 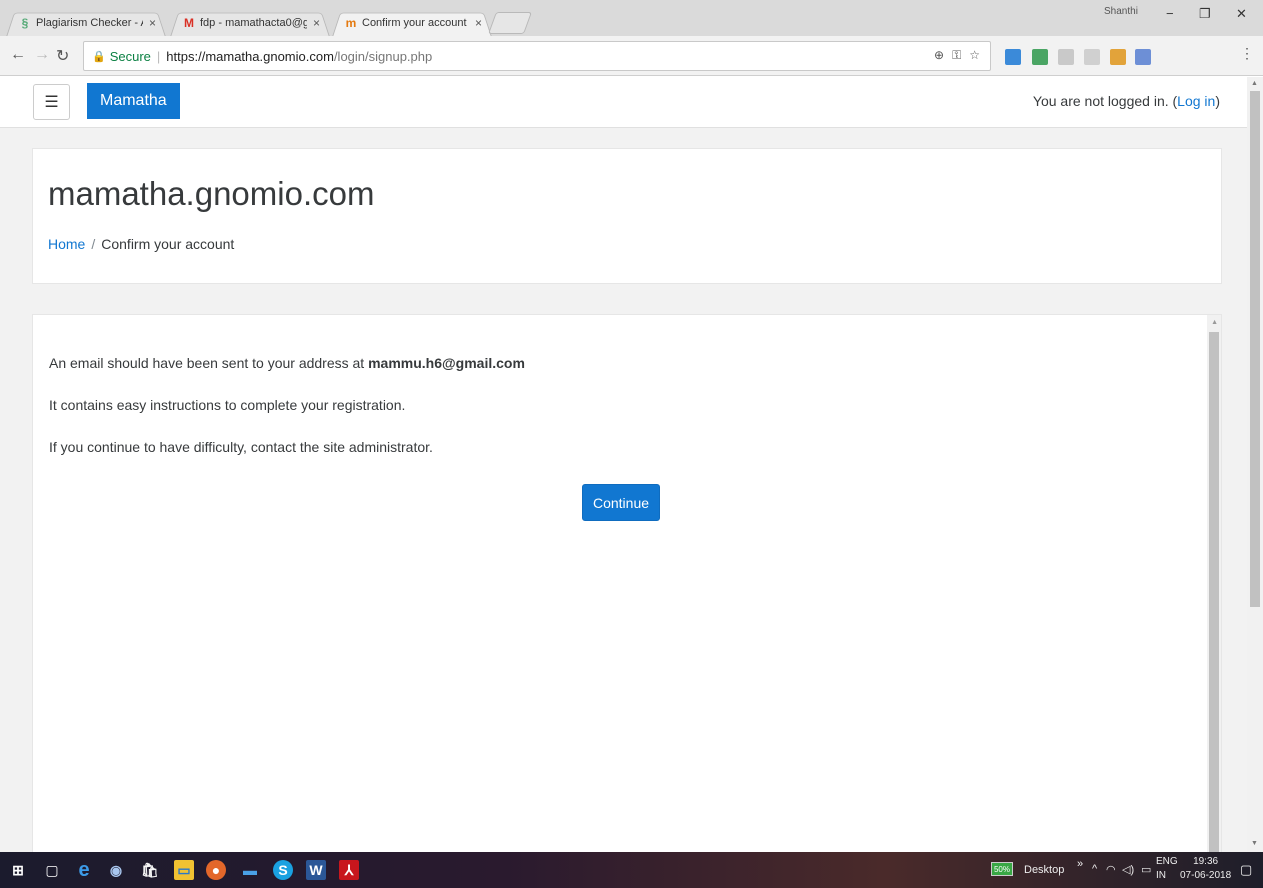 I want to click on tab-title: Confirm your account, so click(x=414, y=23).